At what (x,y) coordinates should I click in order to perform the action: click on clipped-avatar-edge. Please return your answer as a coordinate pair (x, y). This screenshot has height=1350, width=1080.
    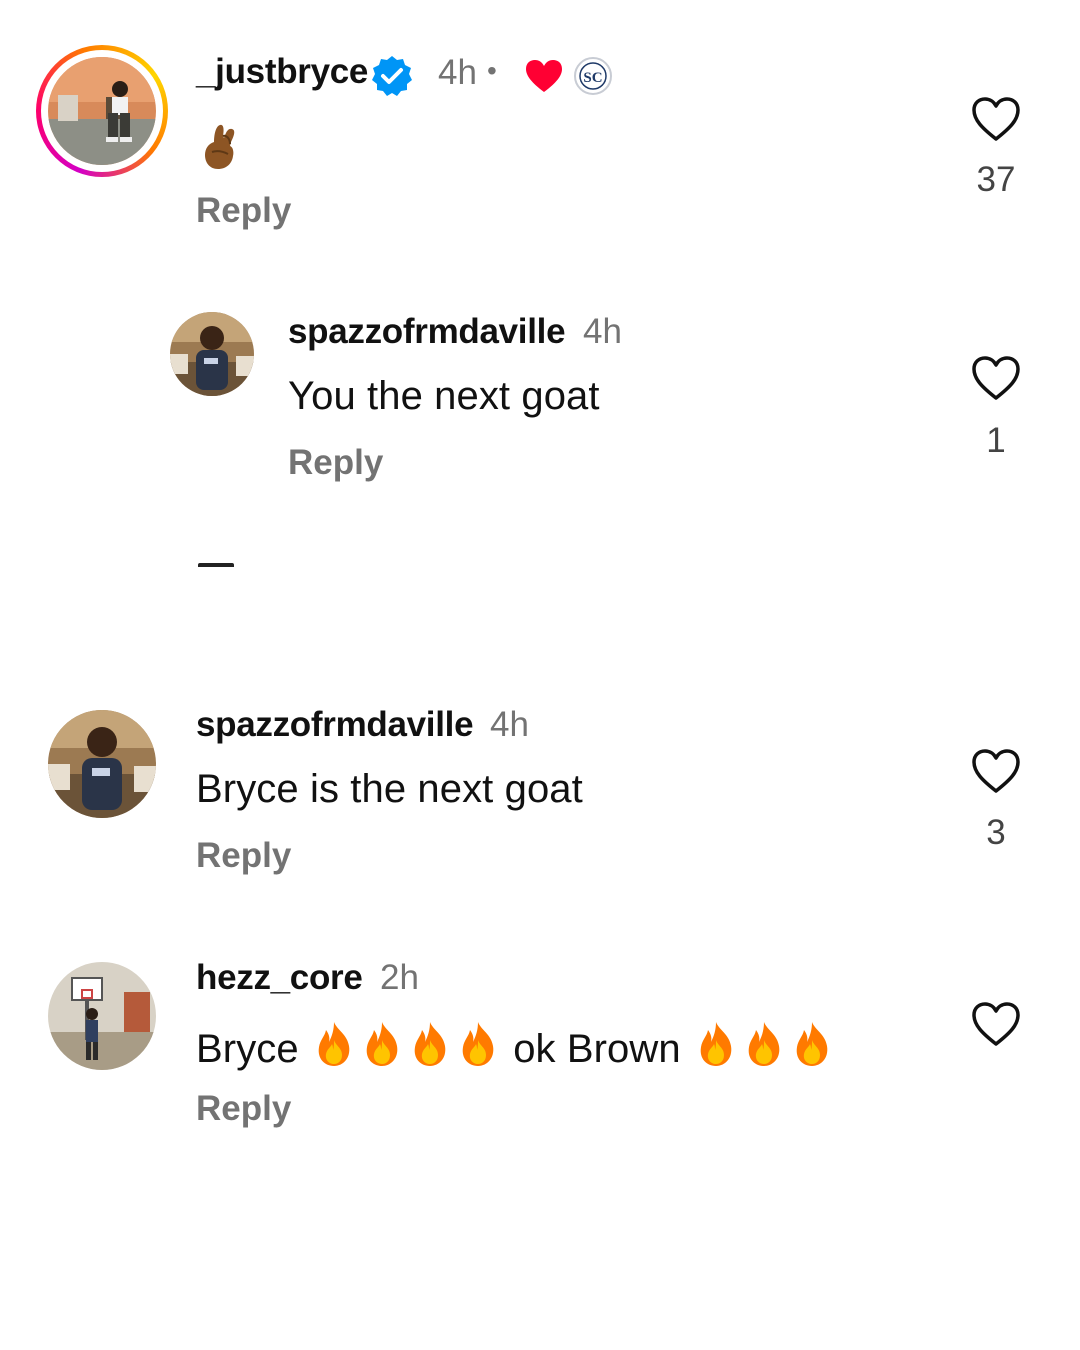
    Looking at the image, I should click on (216, 565).